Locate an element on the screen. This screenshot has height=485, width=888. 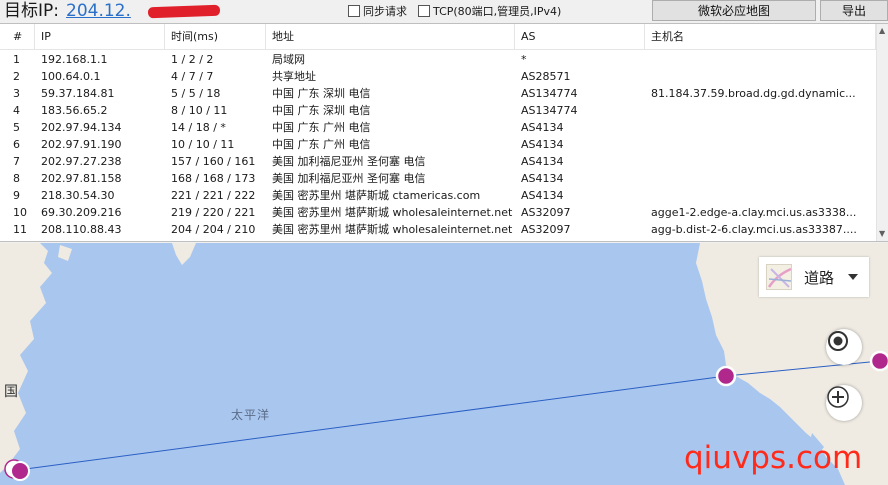
table-header: # IP 时间(ms) 地址 AS 主机名 is located at coordinates (438, 37).